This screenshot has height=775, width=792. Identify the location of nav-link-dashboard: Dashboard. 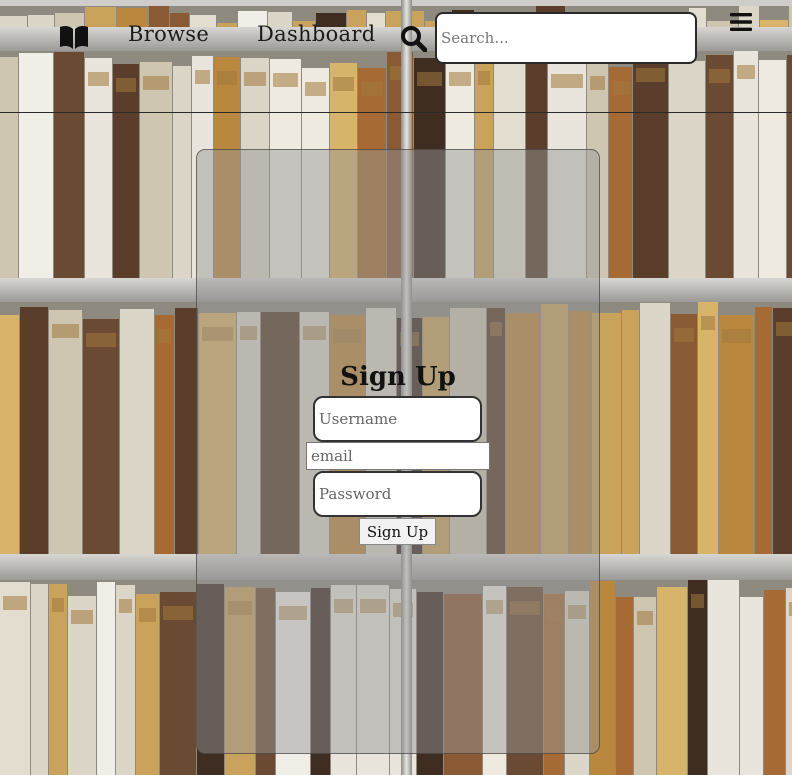
(316, 34).